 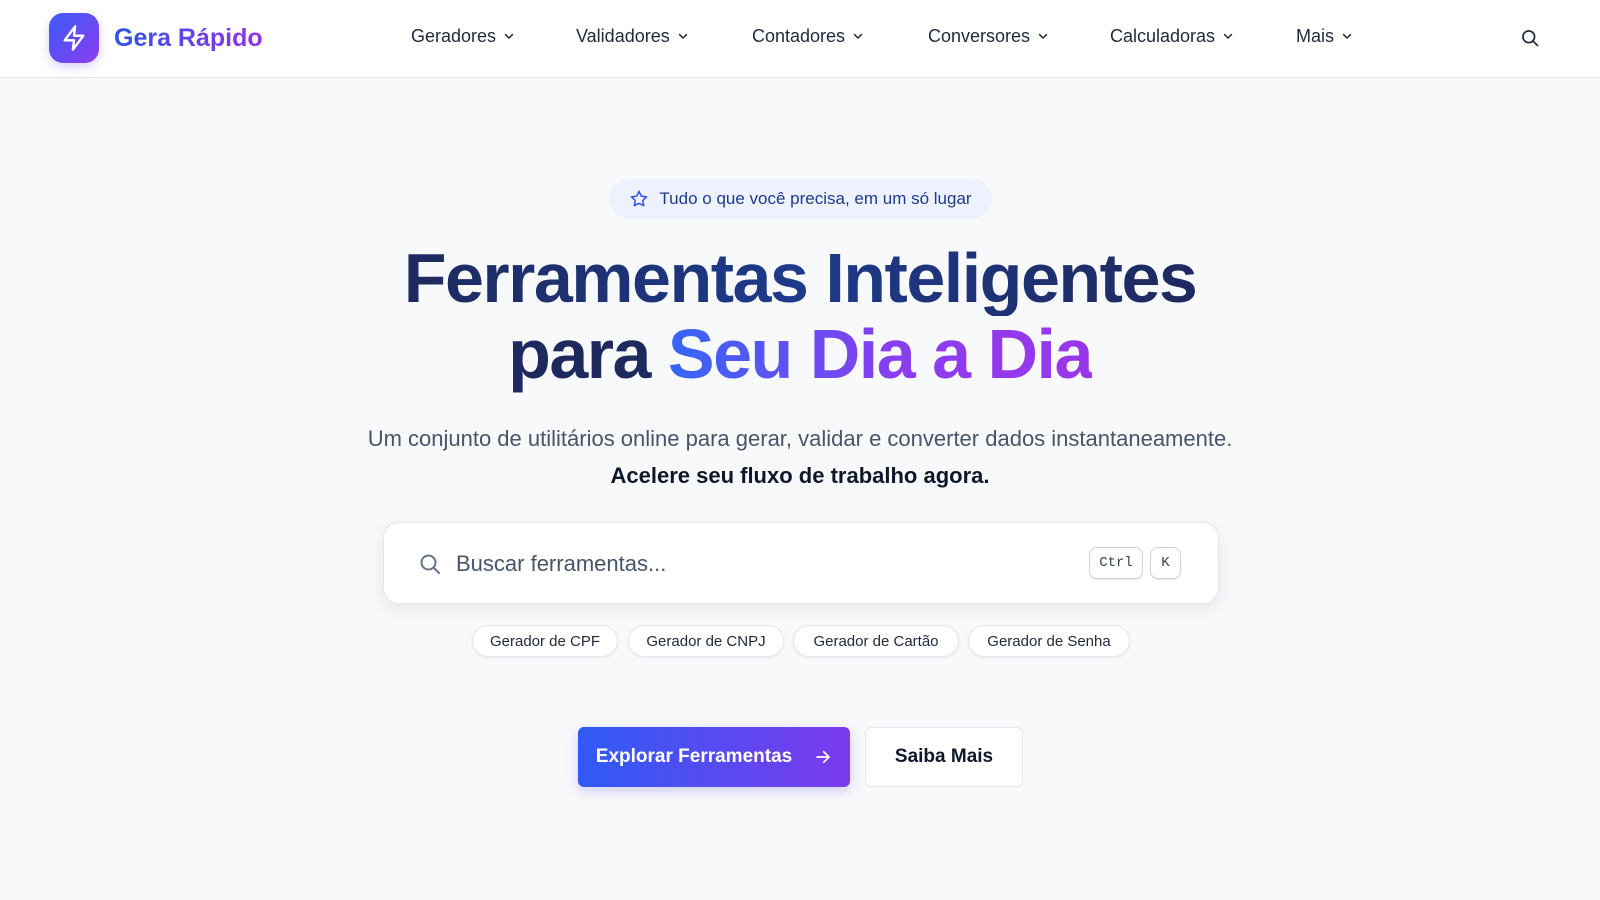 I want to click on nav-item-conversores: Conversores, so click(x=988, y=36).